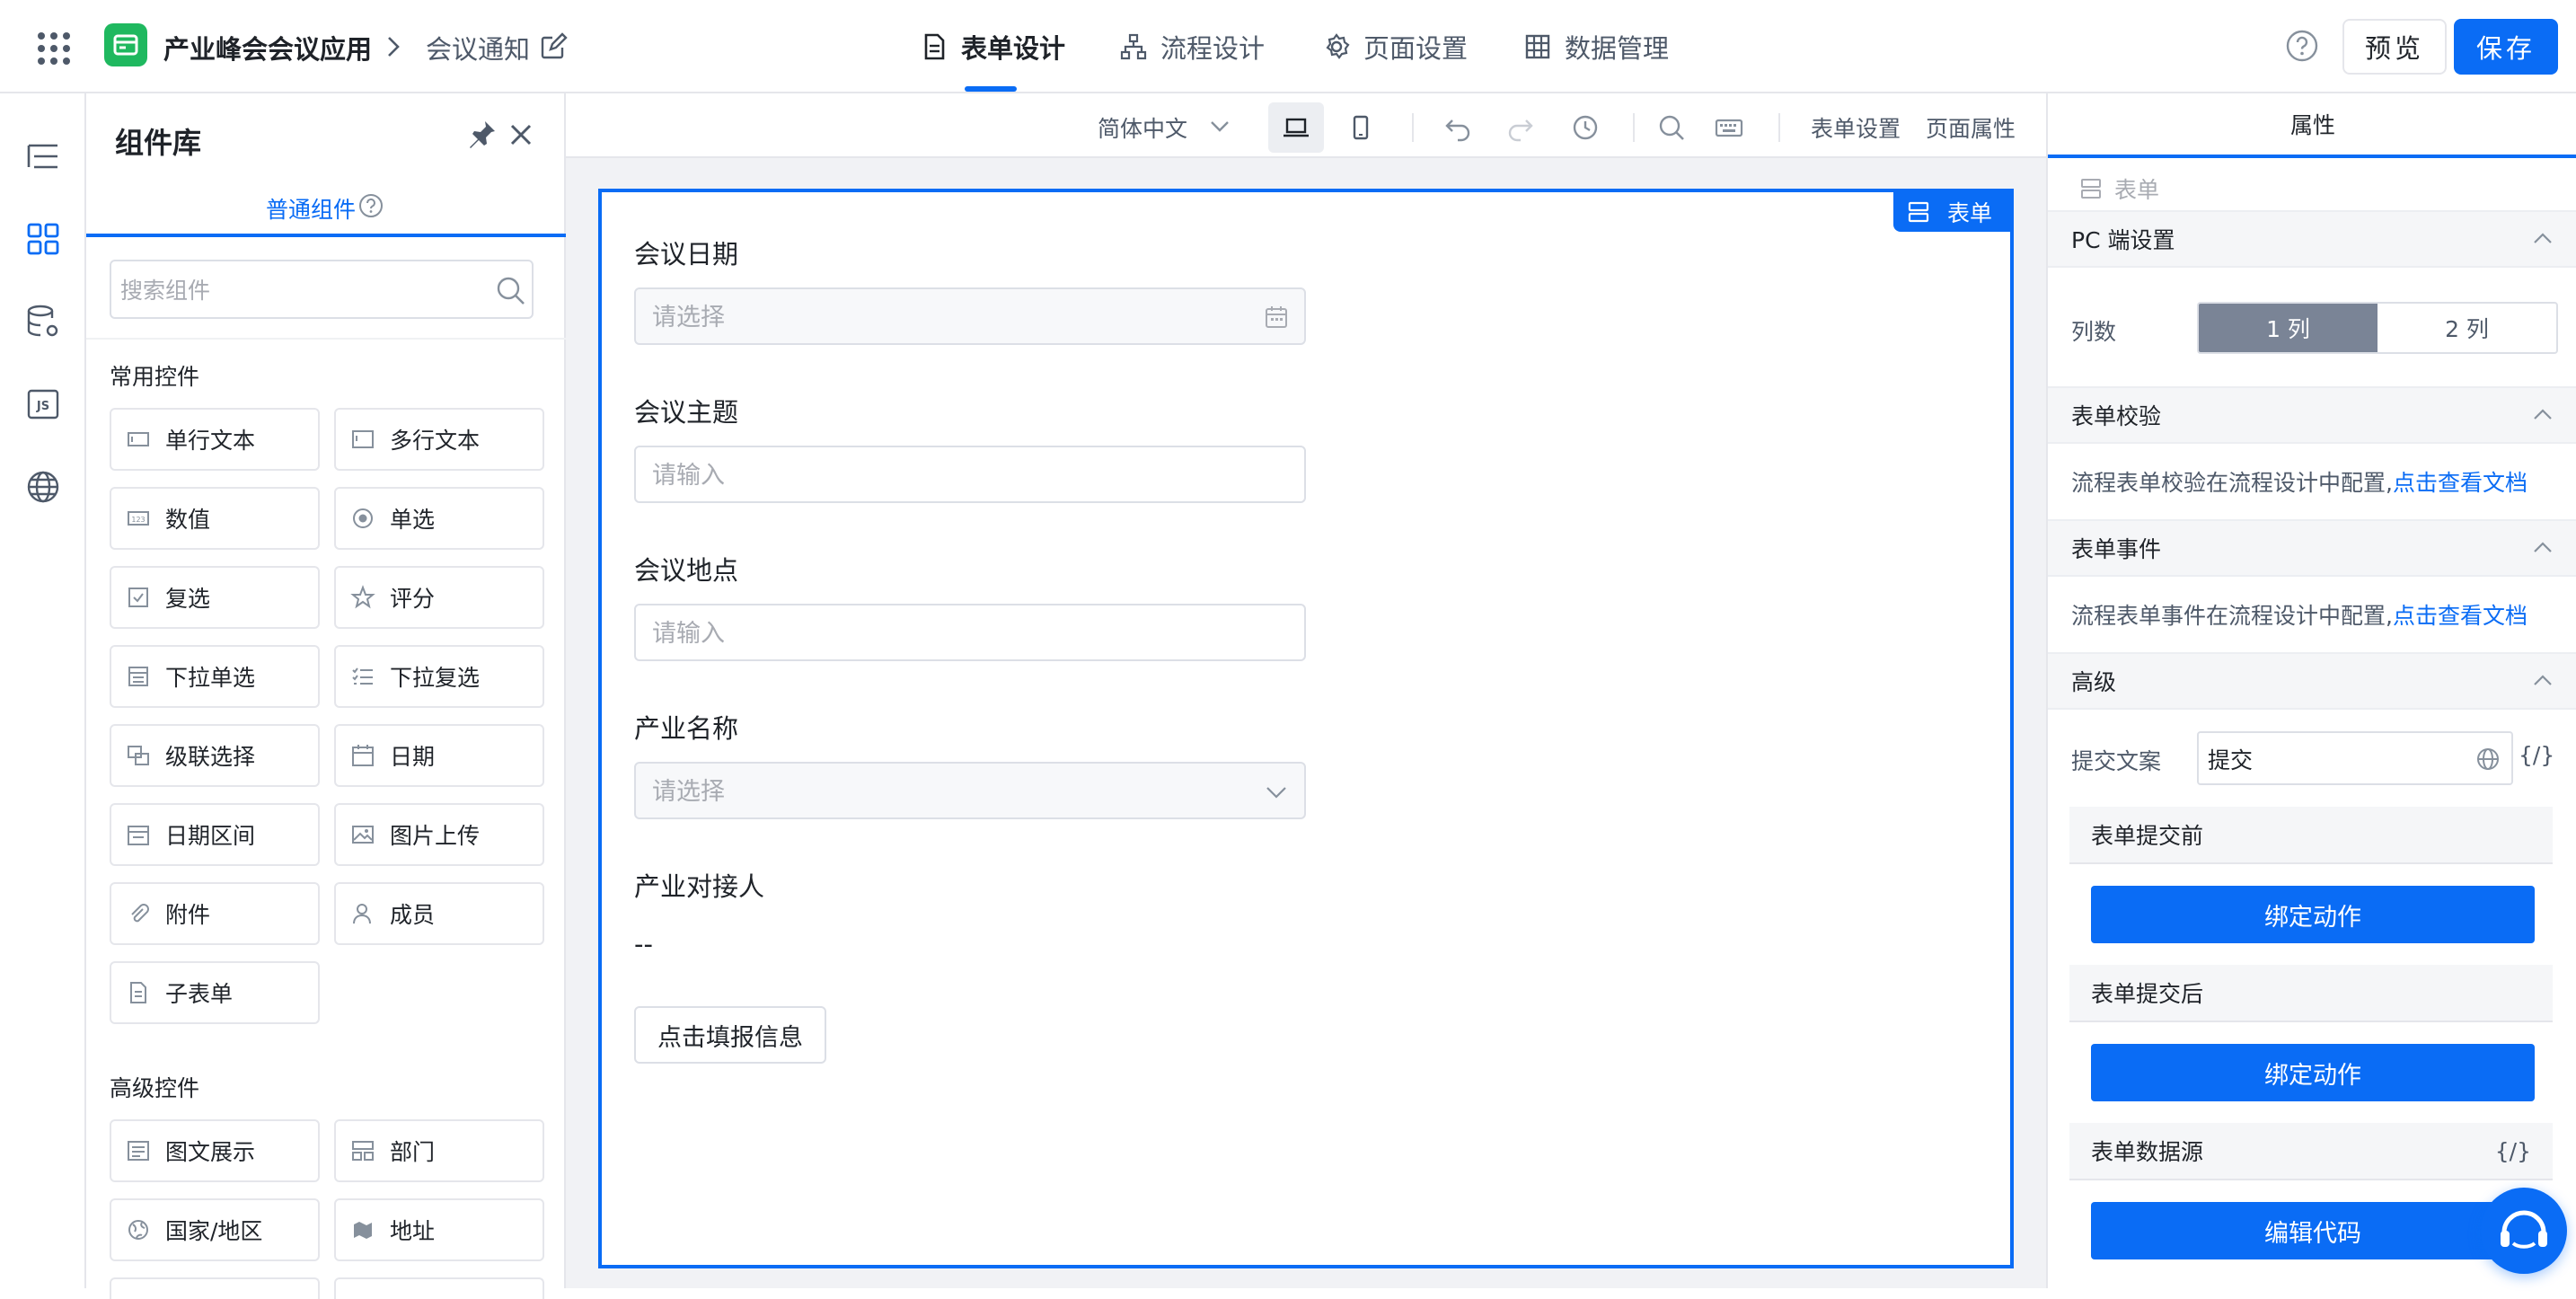 The width and height of the screenshot is (2576, 1299). I want to click on component-single-line-text: 单行文本, so click(215, 440).